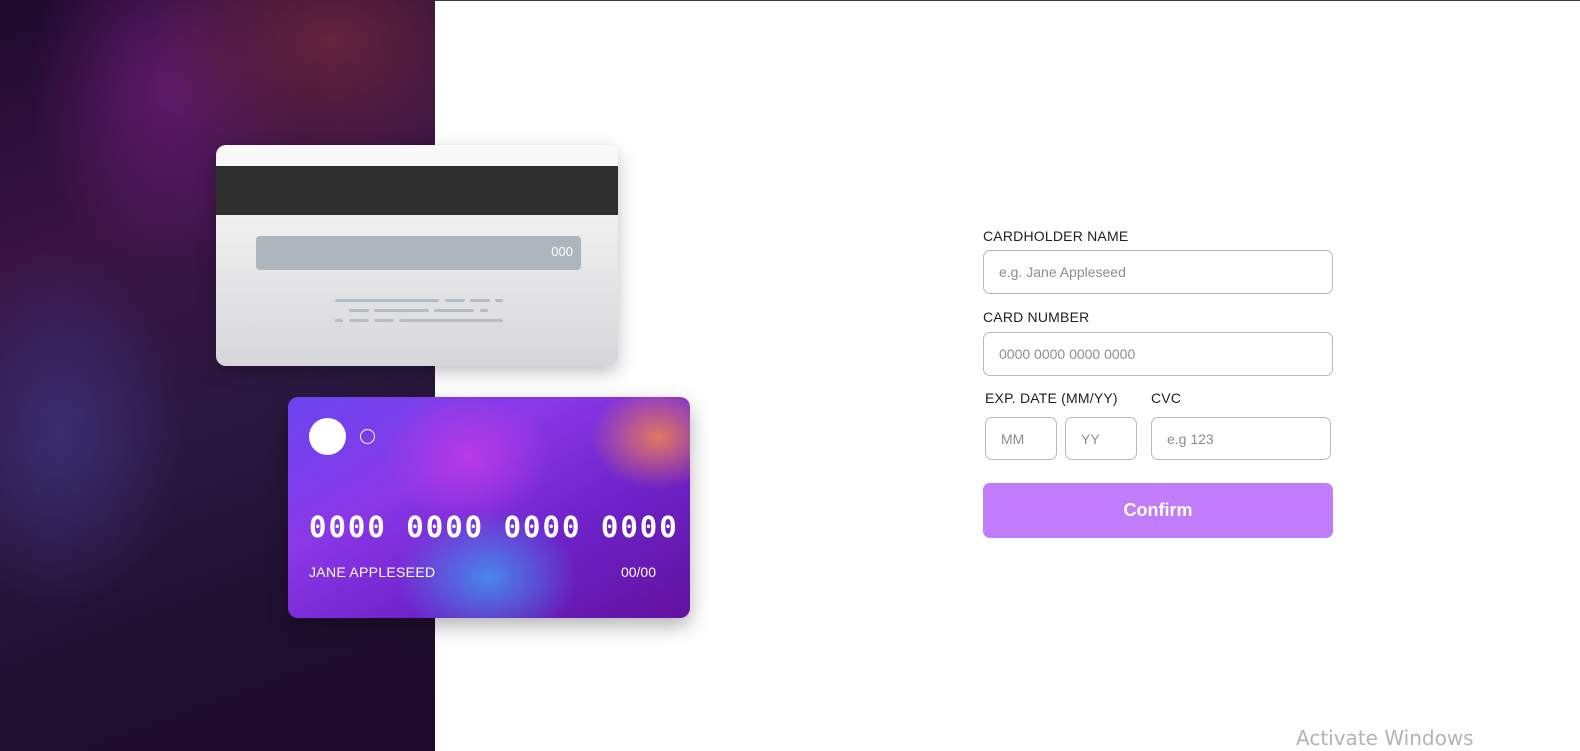  Describe the element at coordinates (420, 314) in the screenshot. I see `card-back-pattern` at that location.